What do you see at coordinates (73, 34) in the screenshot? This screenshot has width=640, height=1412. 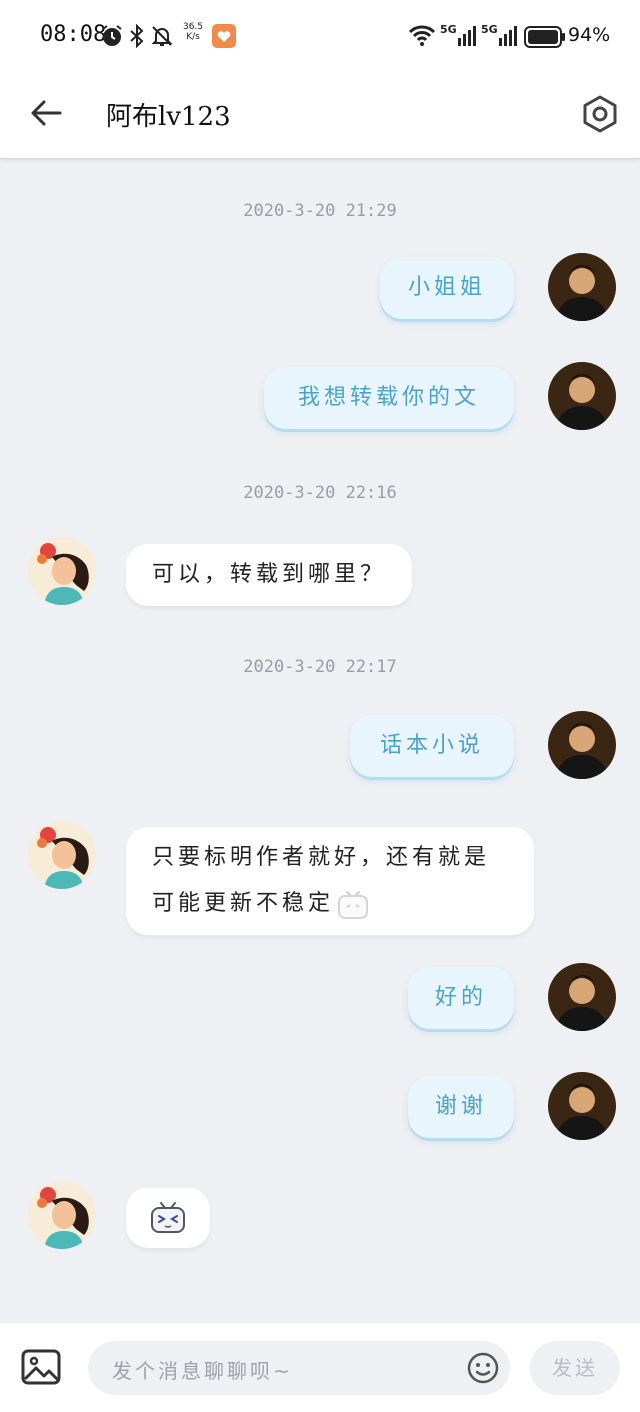 I see `status-time: 08:08` at bounding box center [73, 34].